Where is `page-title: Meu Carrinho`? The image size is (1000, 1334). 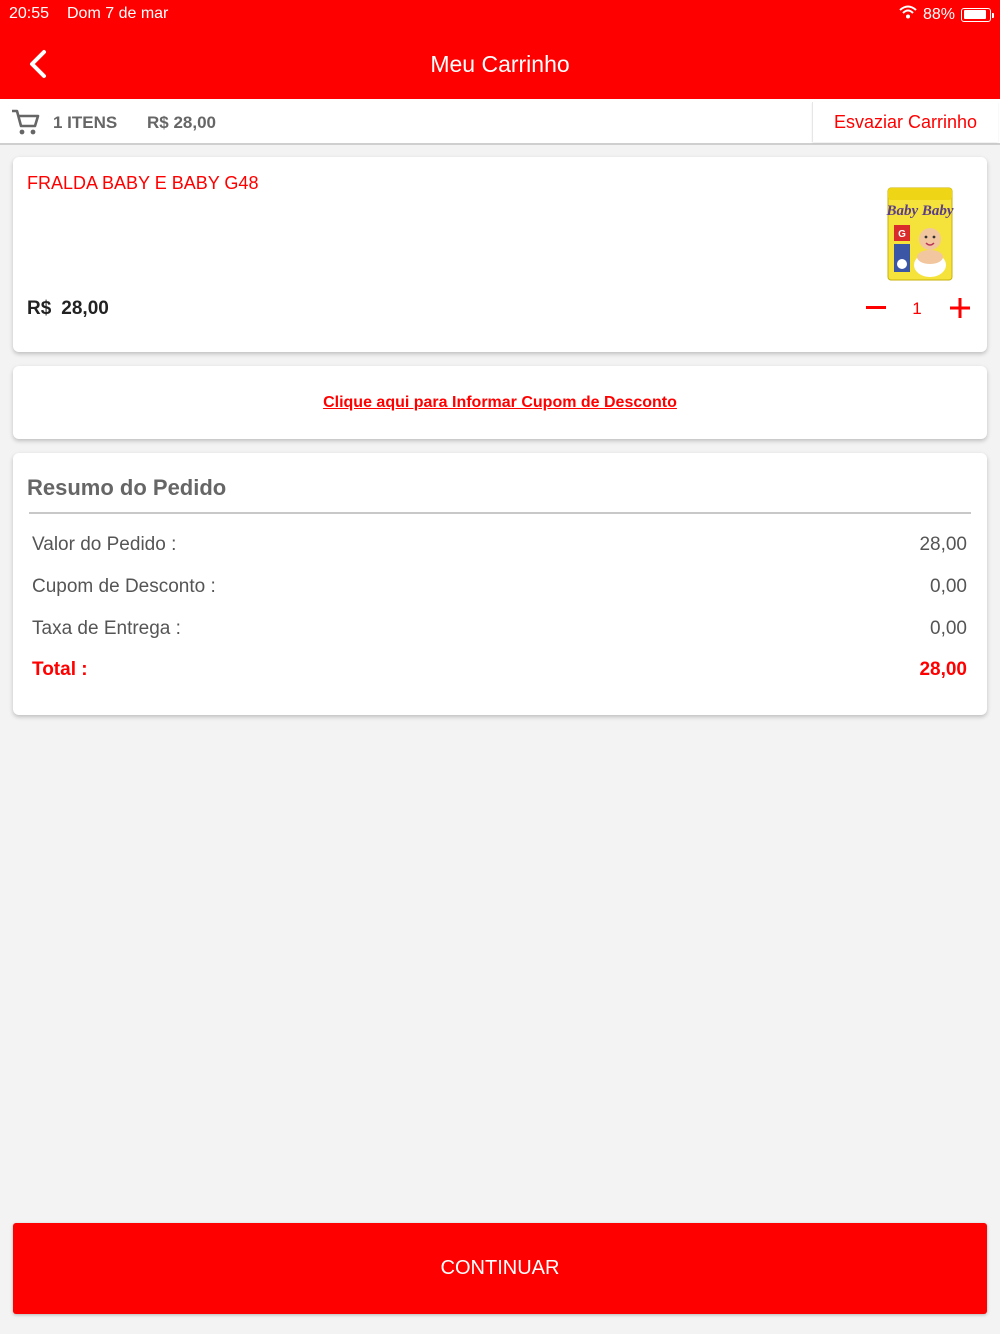 page-title: Meu Carrinho is located at coordinates (500, 64).